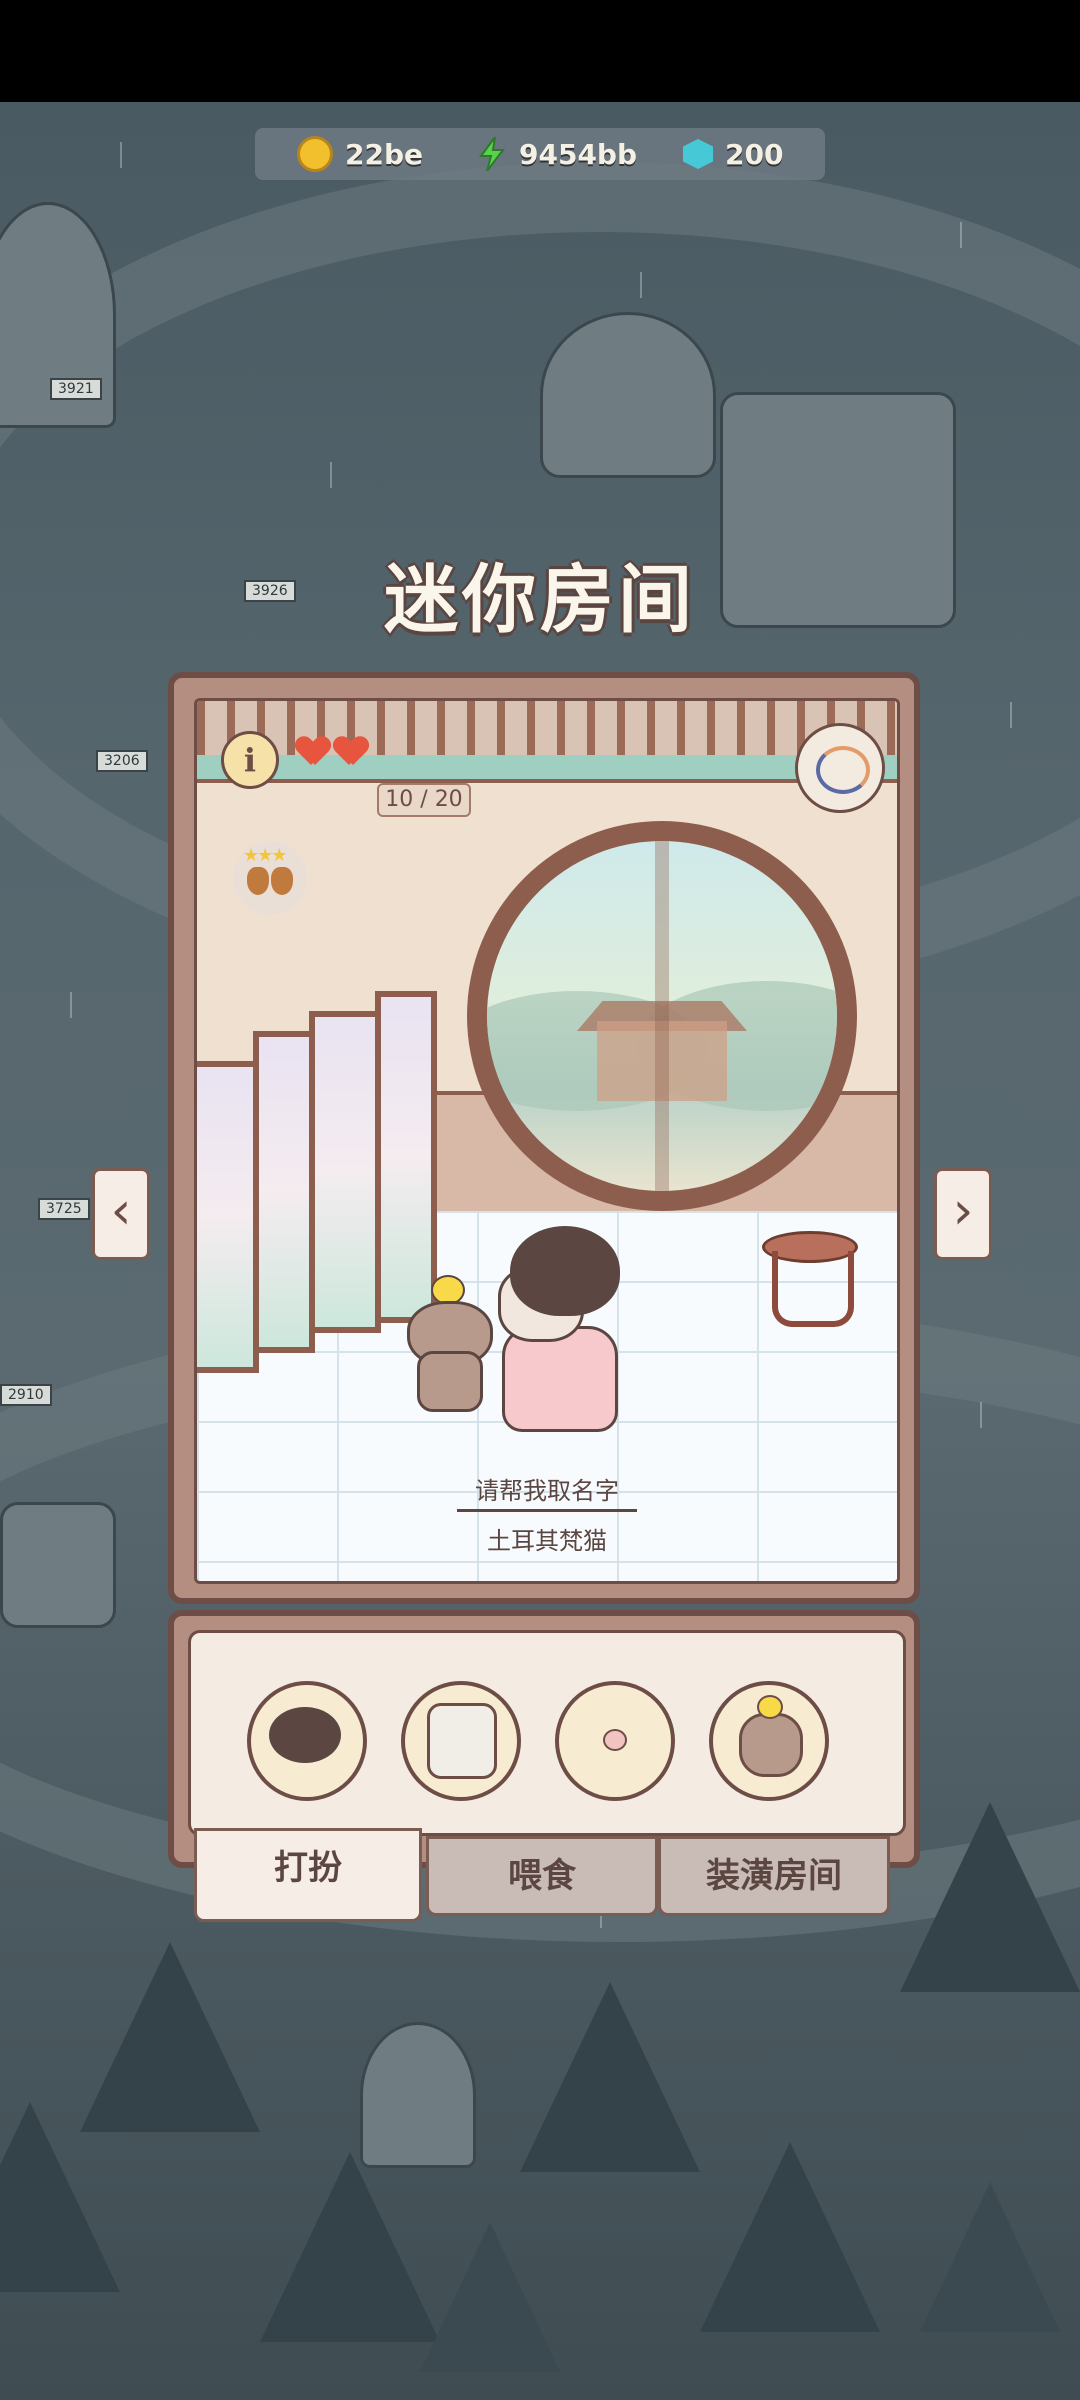 This screenshot has height=2400, width=1080. I want to click on puppy-pet, so click(450, 1343).